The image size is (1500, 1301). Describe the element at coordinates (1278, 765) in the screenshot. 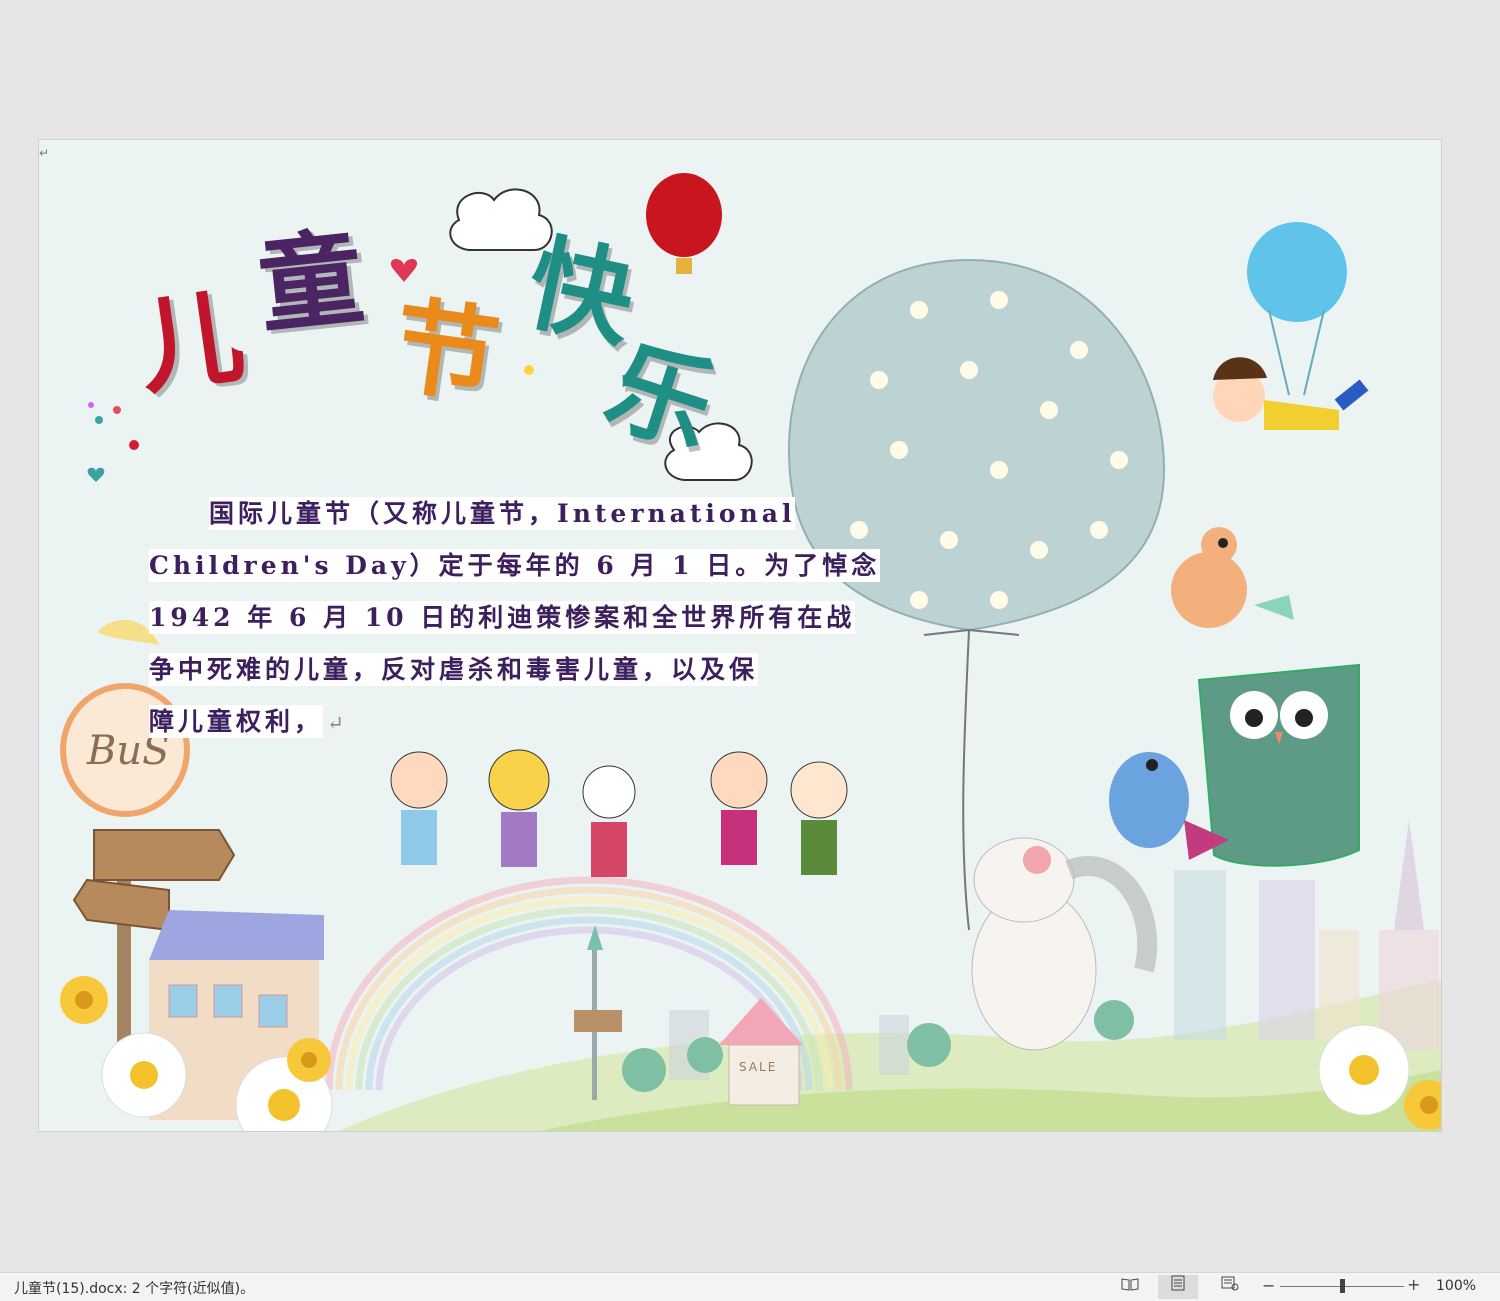

I see `owl` at that location.